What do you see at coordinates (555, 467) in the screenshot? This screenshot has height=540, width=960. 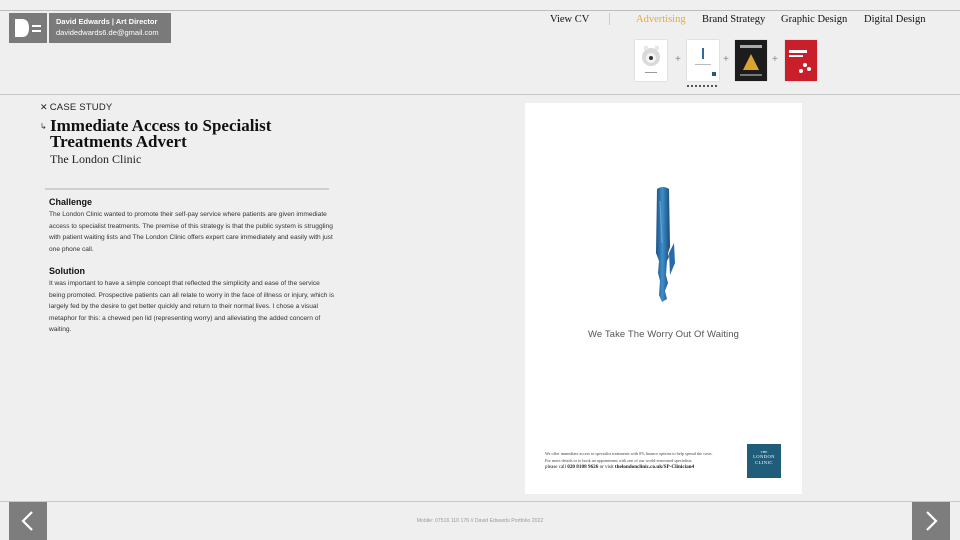 I see `ad-cta-prefix: please call` at bounding box center [555, 467].